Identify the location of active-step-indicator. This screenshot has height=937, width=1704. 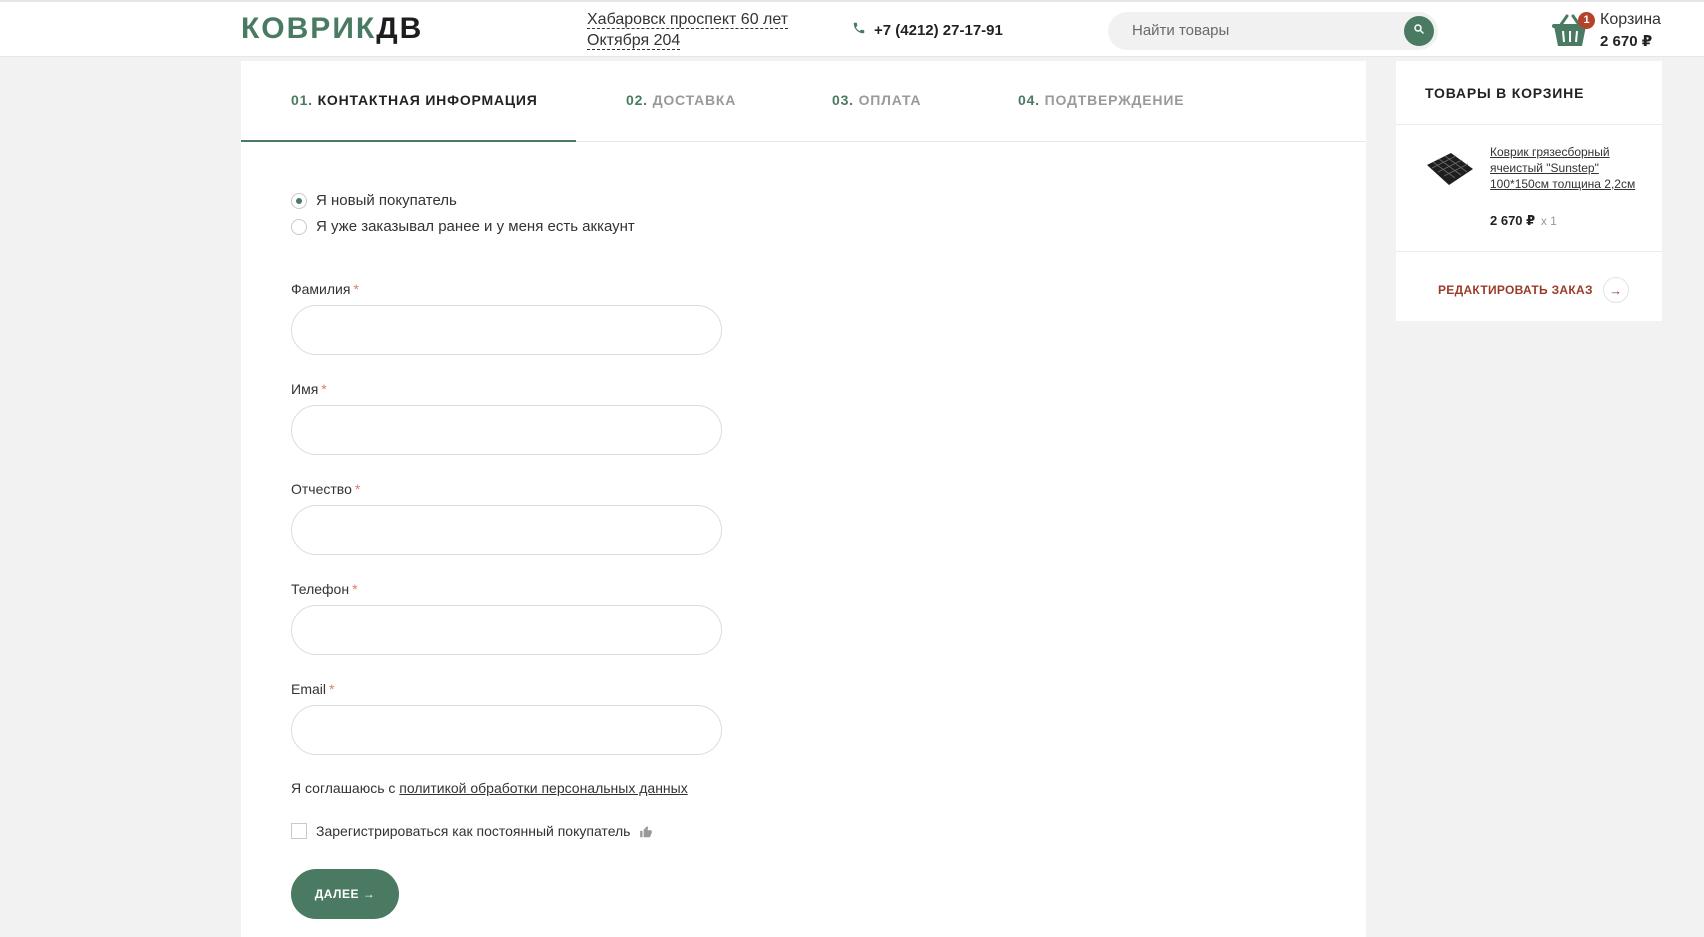
(408, 141).